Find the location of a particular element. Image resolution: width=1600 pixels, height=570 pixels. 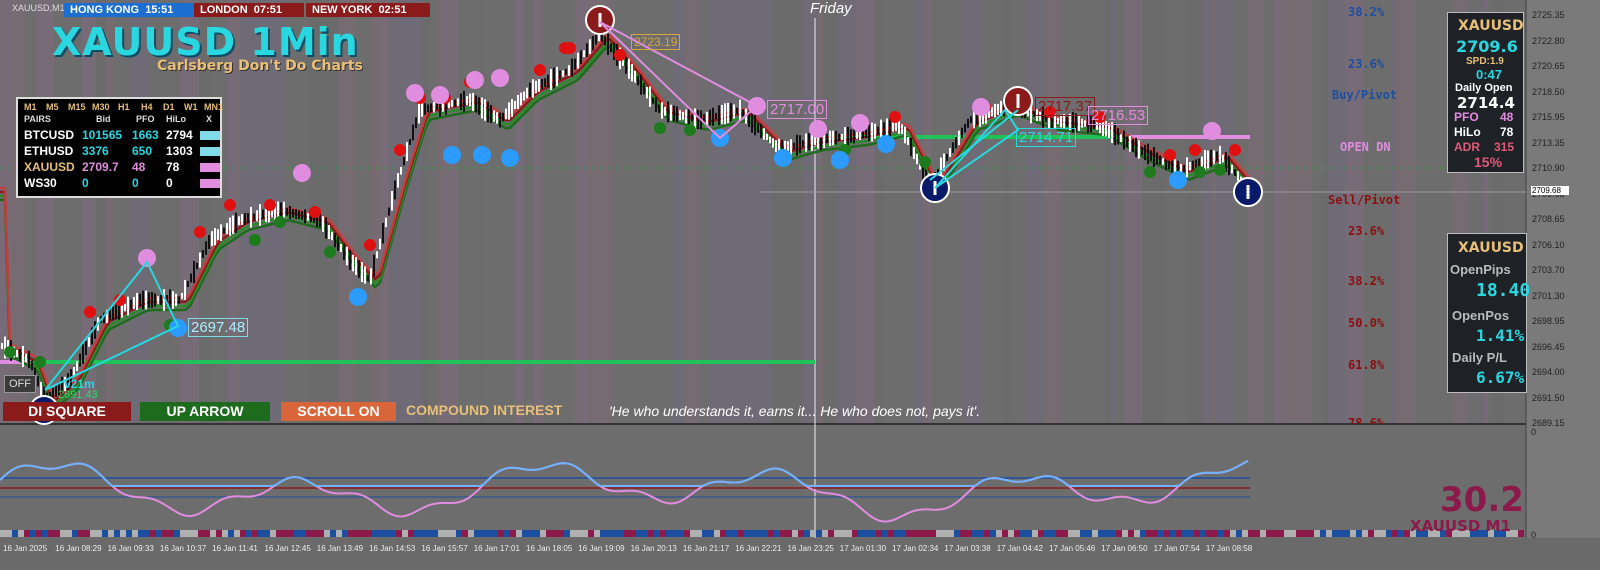

open-pos-label: OpenPos is located at coordinates (1481, 315).